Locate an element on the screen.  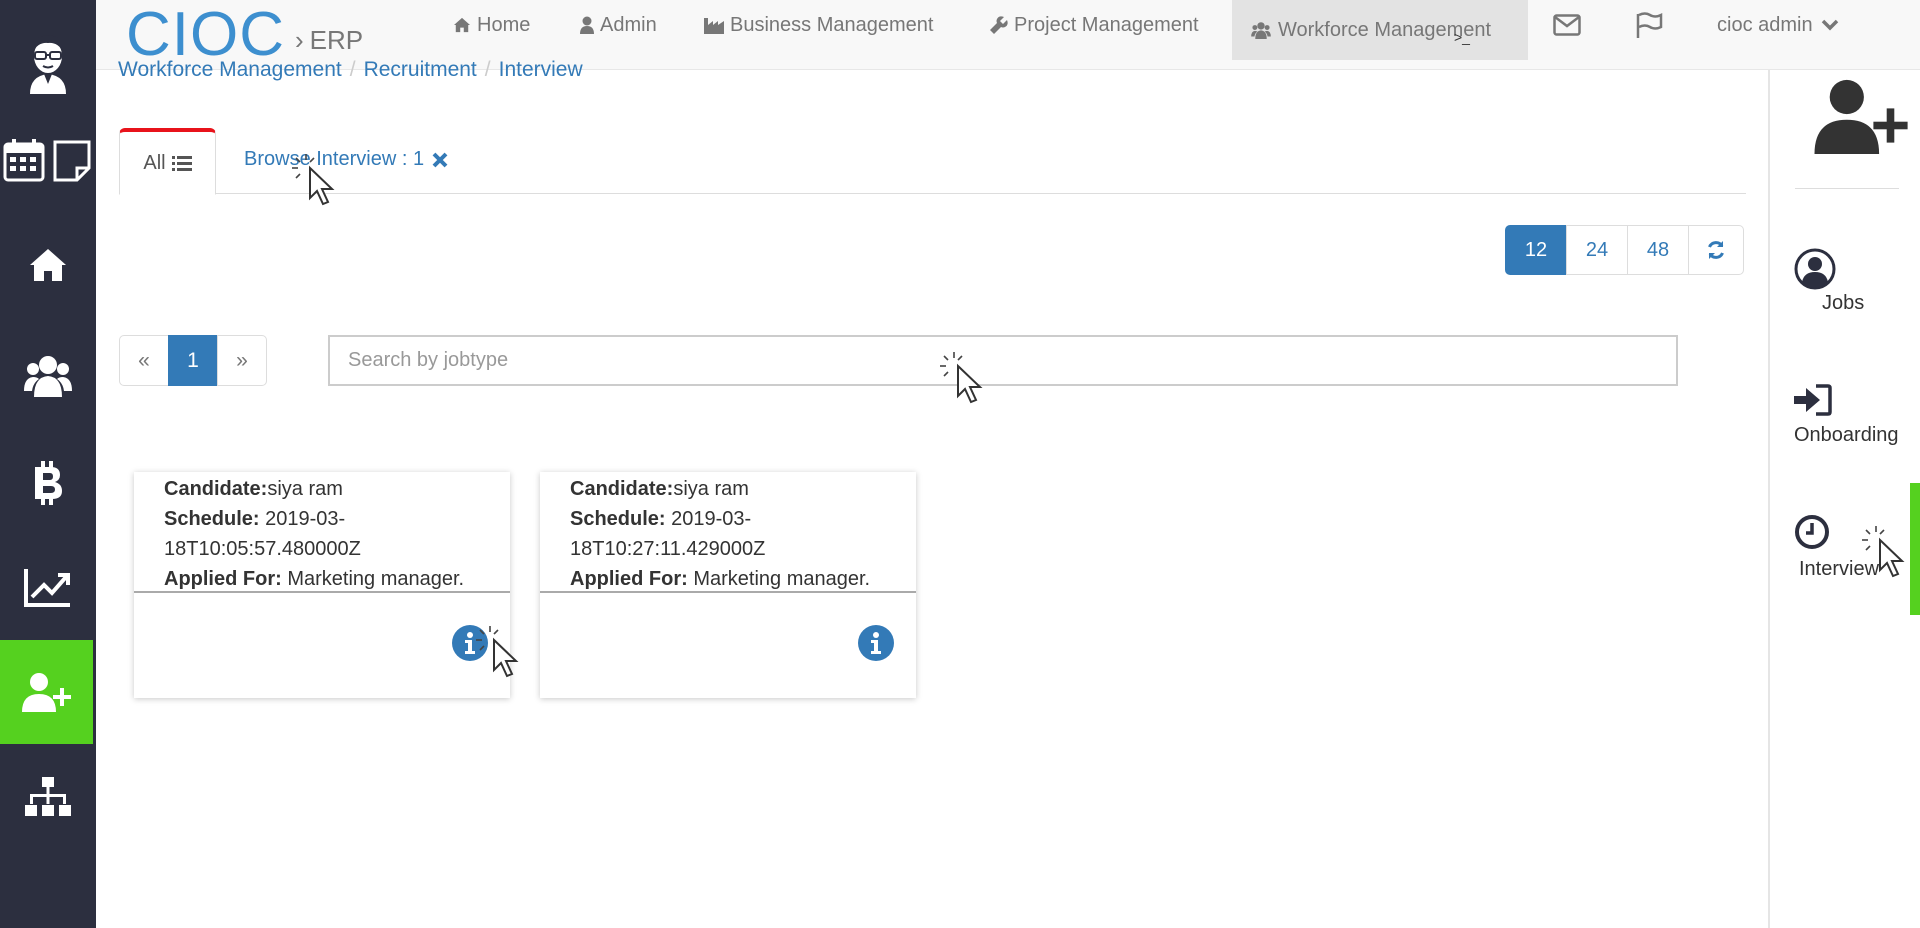
page-size-12: 12 is located at coordinates (1536, 250).